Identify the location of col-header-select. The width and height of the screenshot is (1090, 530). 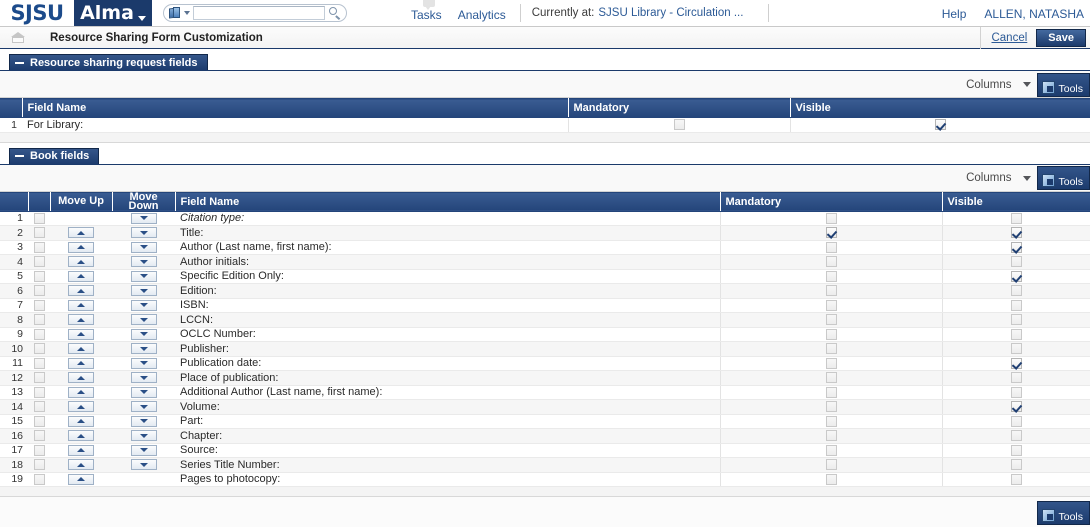
(39, 201).